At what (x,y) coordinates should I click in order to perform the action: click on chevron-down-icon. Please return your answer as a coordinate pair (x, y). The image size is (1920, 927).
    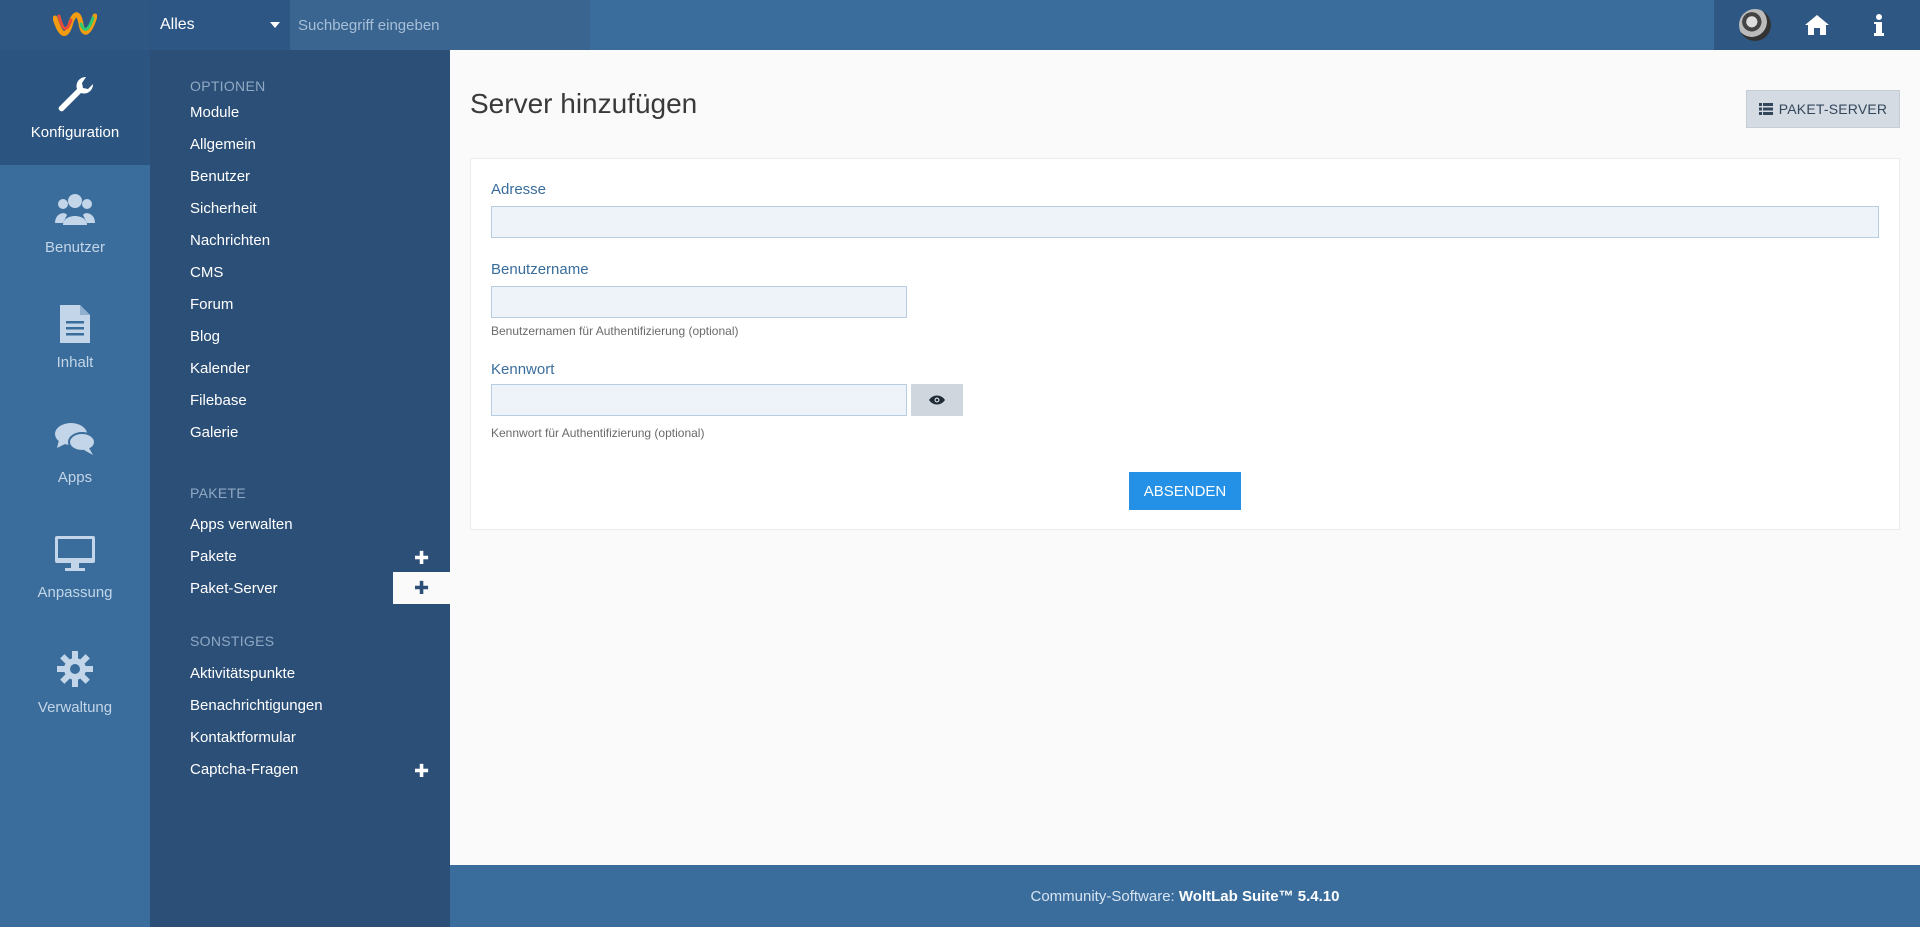
    Looking at the image, I should click on (275, 25).